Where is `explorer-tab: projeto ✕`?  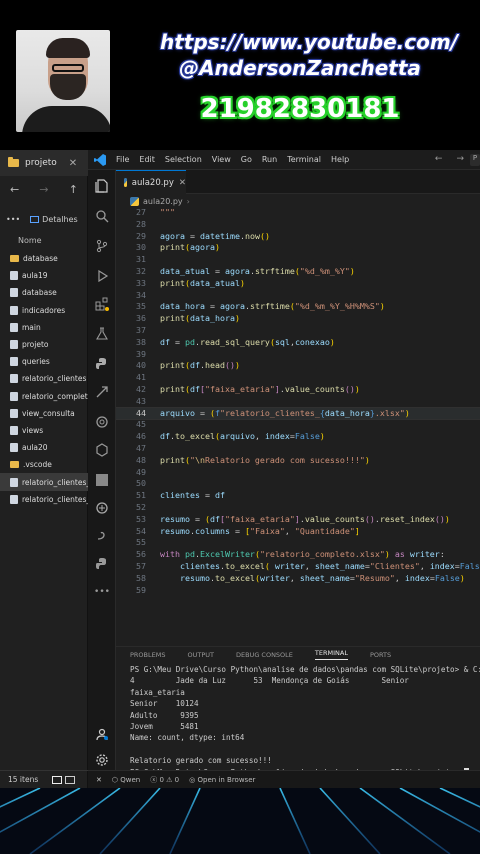
explorer-tab: projeto ✕ is located at coordinates (44, 163).